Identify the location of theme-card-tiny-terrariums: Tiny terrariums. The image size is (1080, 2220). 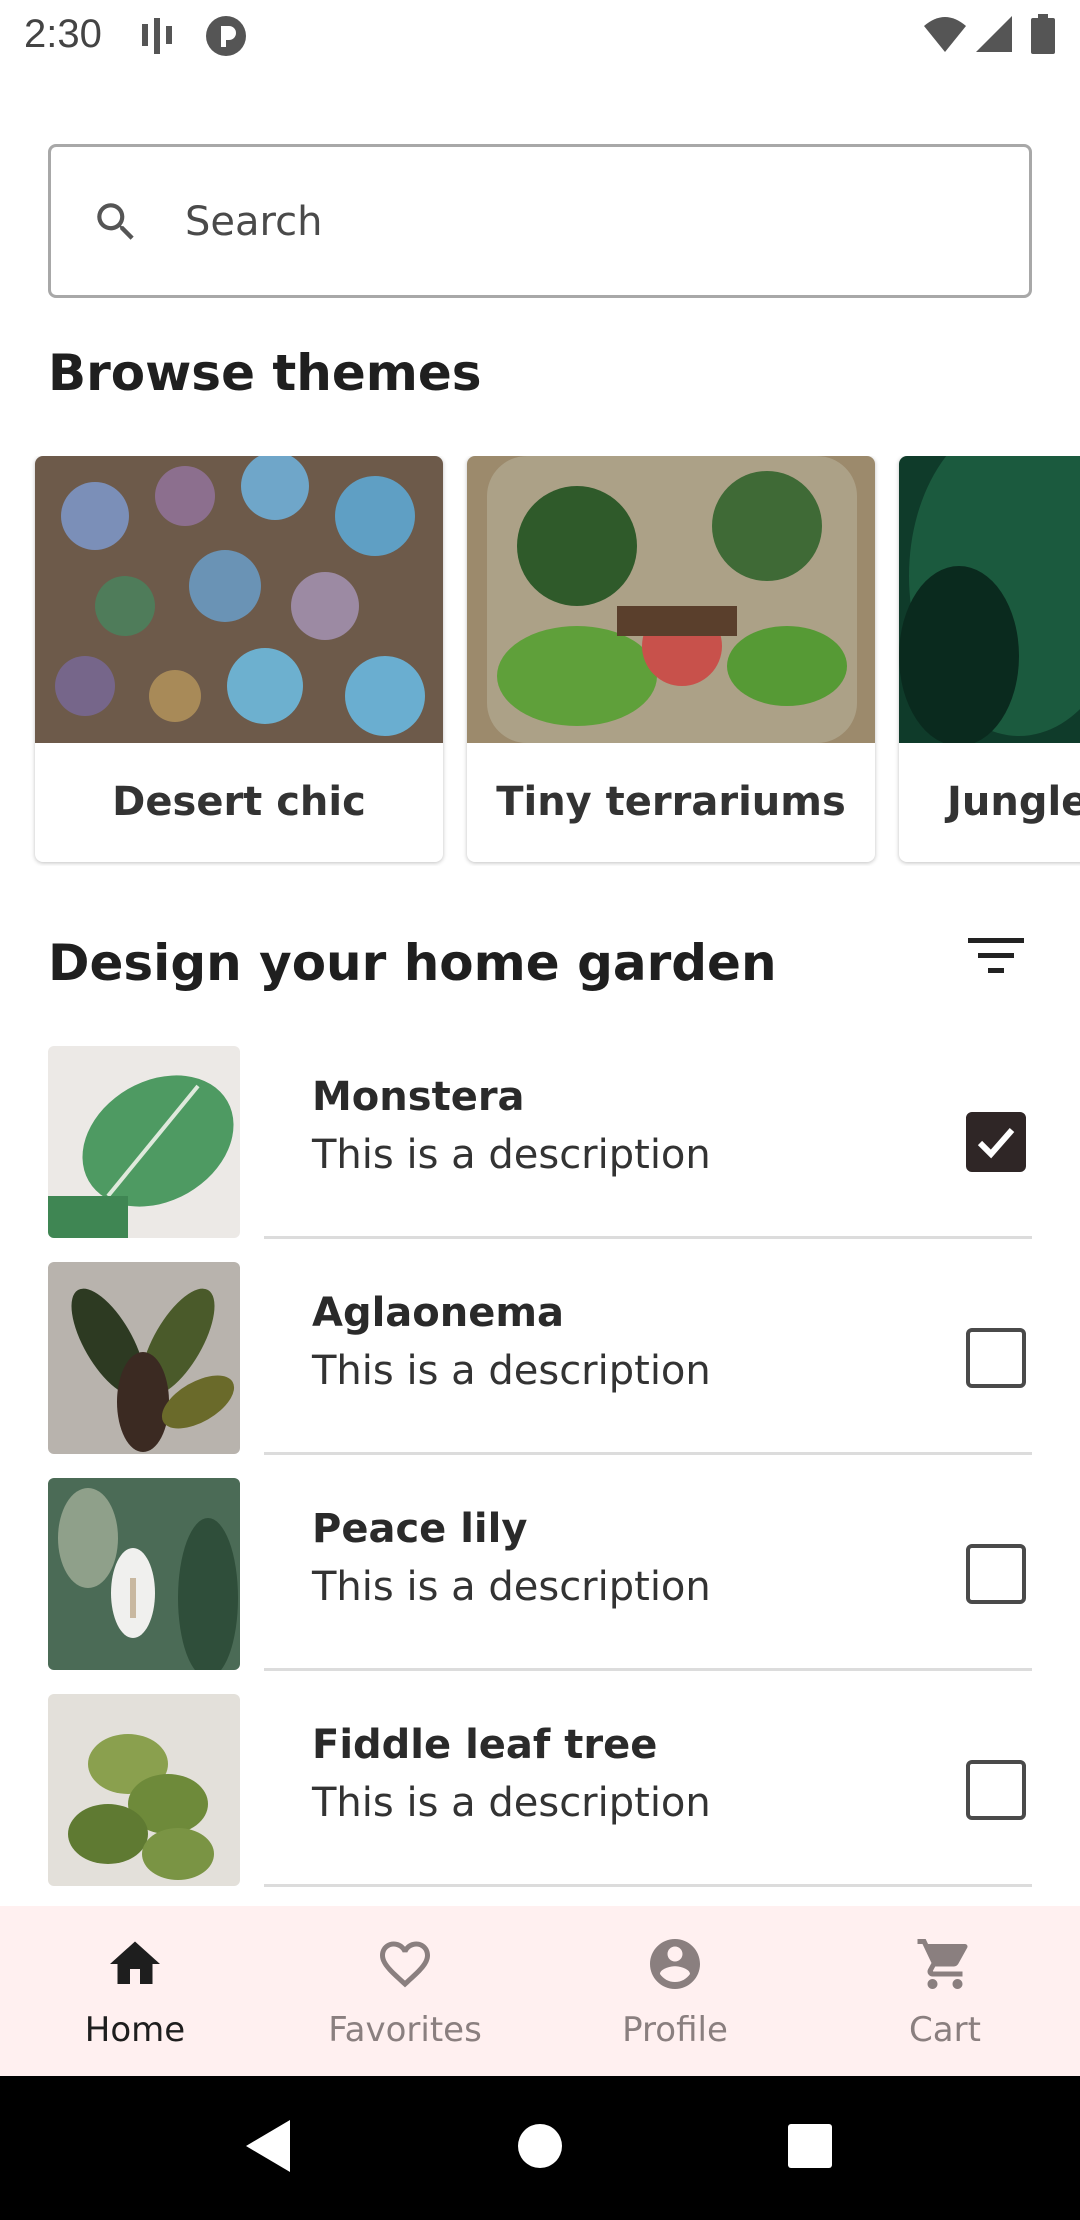
(671, 659).